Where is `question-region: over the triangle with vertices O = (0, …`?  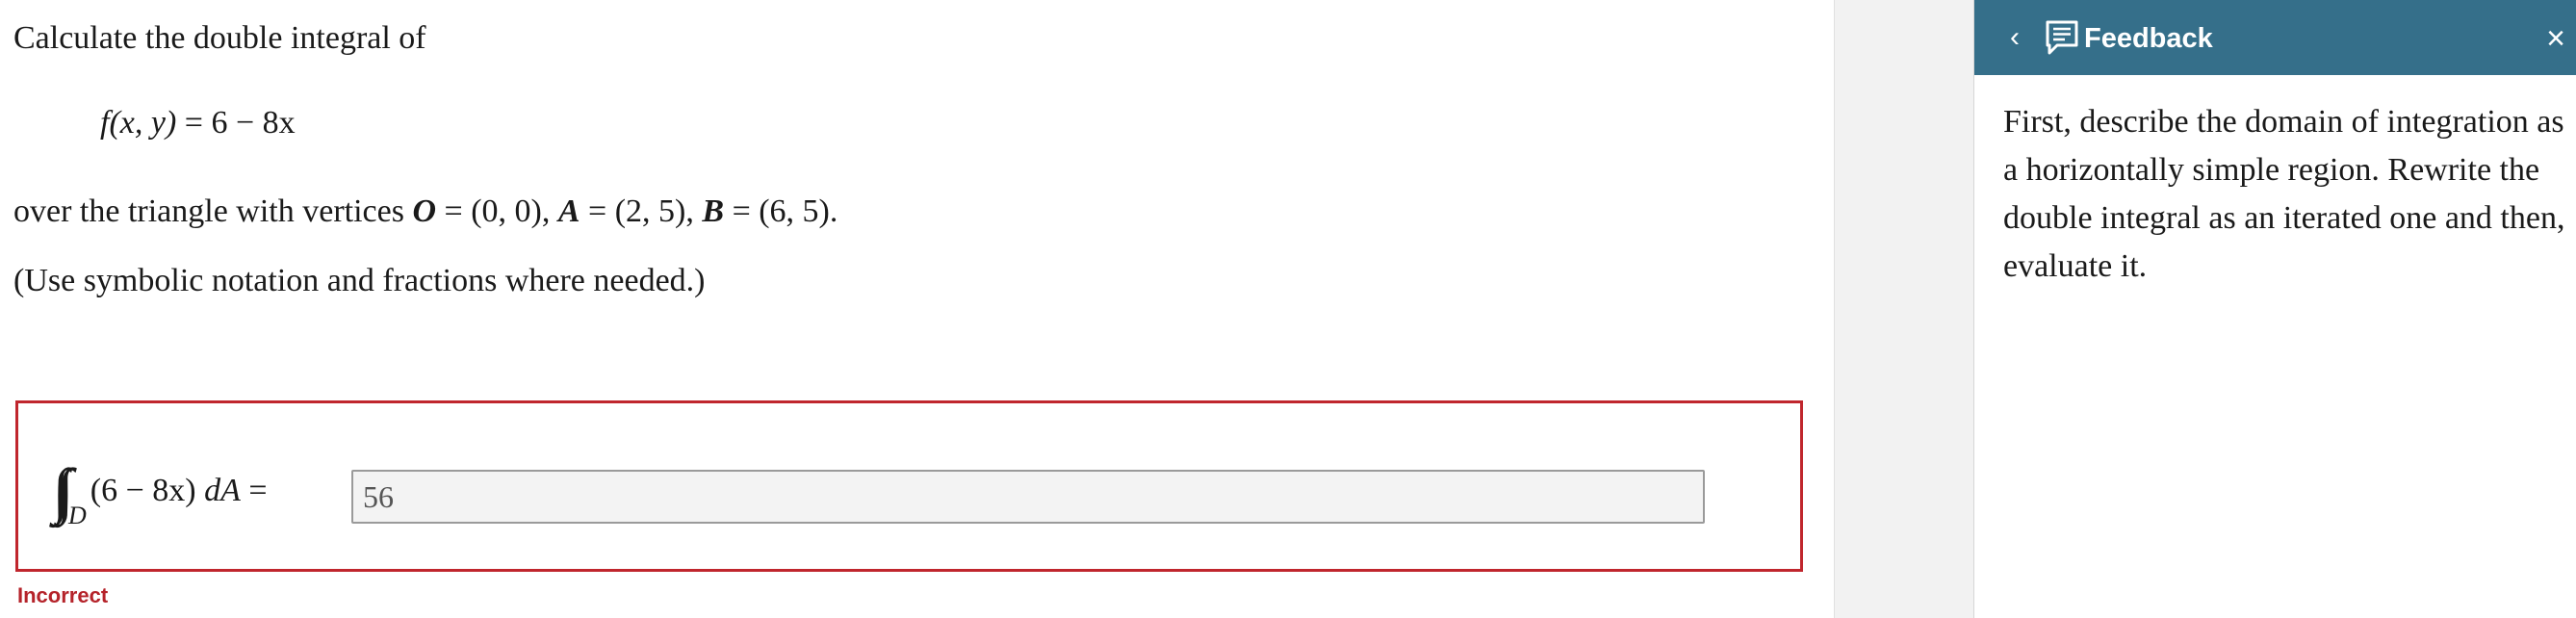
question-region: over the triangle with vertices O = (0, … is located at coordinates (425, 212).